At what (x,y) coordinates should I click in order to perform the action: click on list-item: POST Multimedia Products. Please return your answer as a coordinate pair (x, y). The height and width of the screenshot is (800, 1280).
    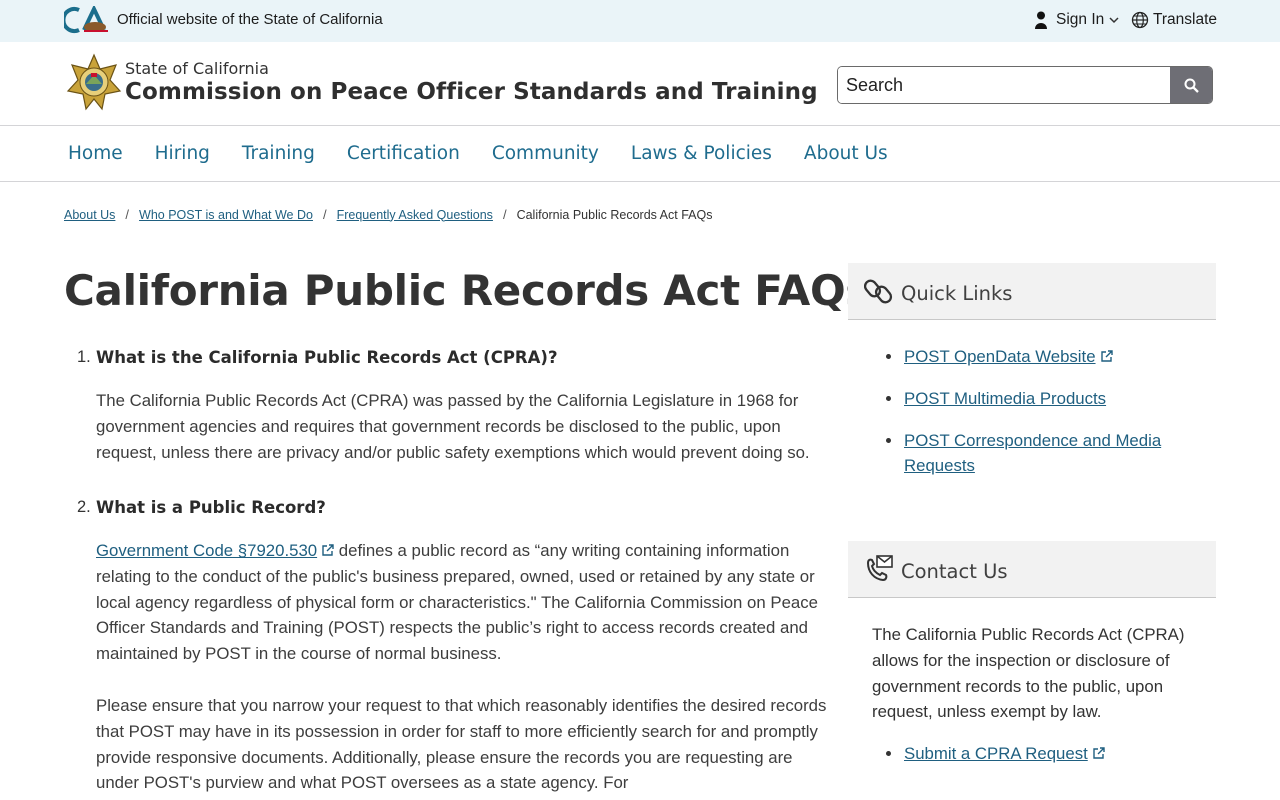
    Looking at the image, I should click on (1044, 398).